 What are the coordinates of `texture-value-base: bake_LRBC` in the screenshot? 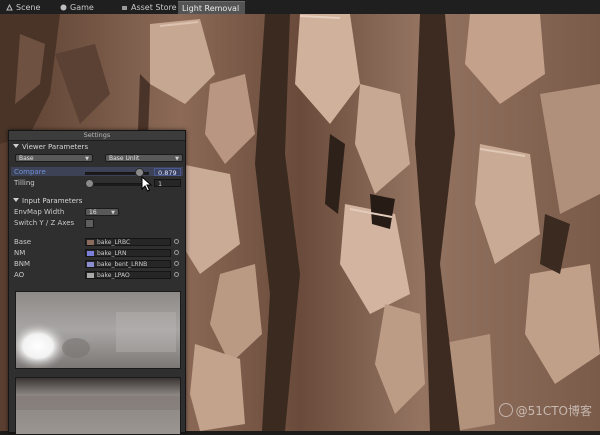 It's located at (114, 242).